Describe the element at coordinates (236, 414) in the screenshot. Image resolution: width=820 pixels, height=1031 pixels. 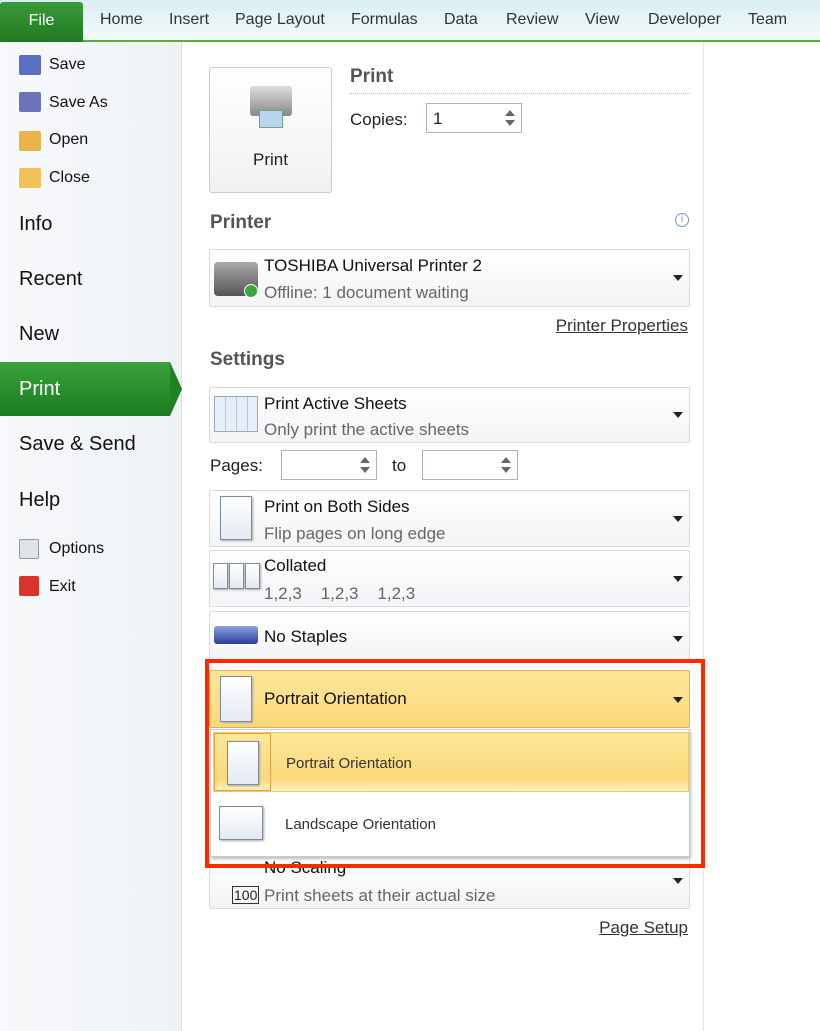
I see `sheet-icon` at that location.